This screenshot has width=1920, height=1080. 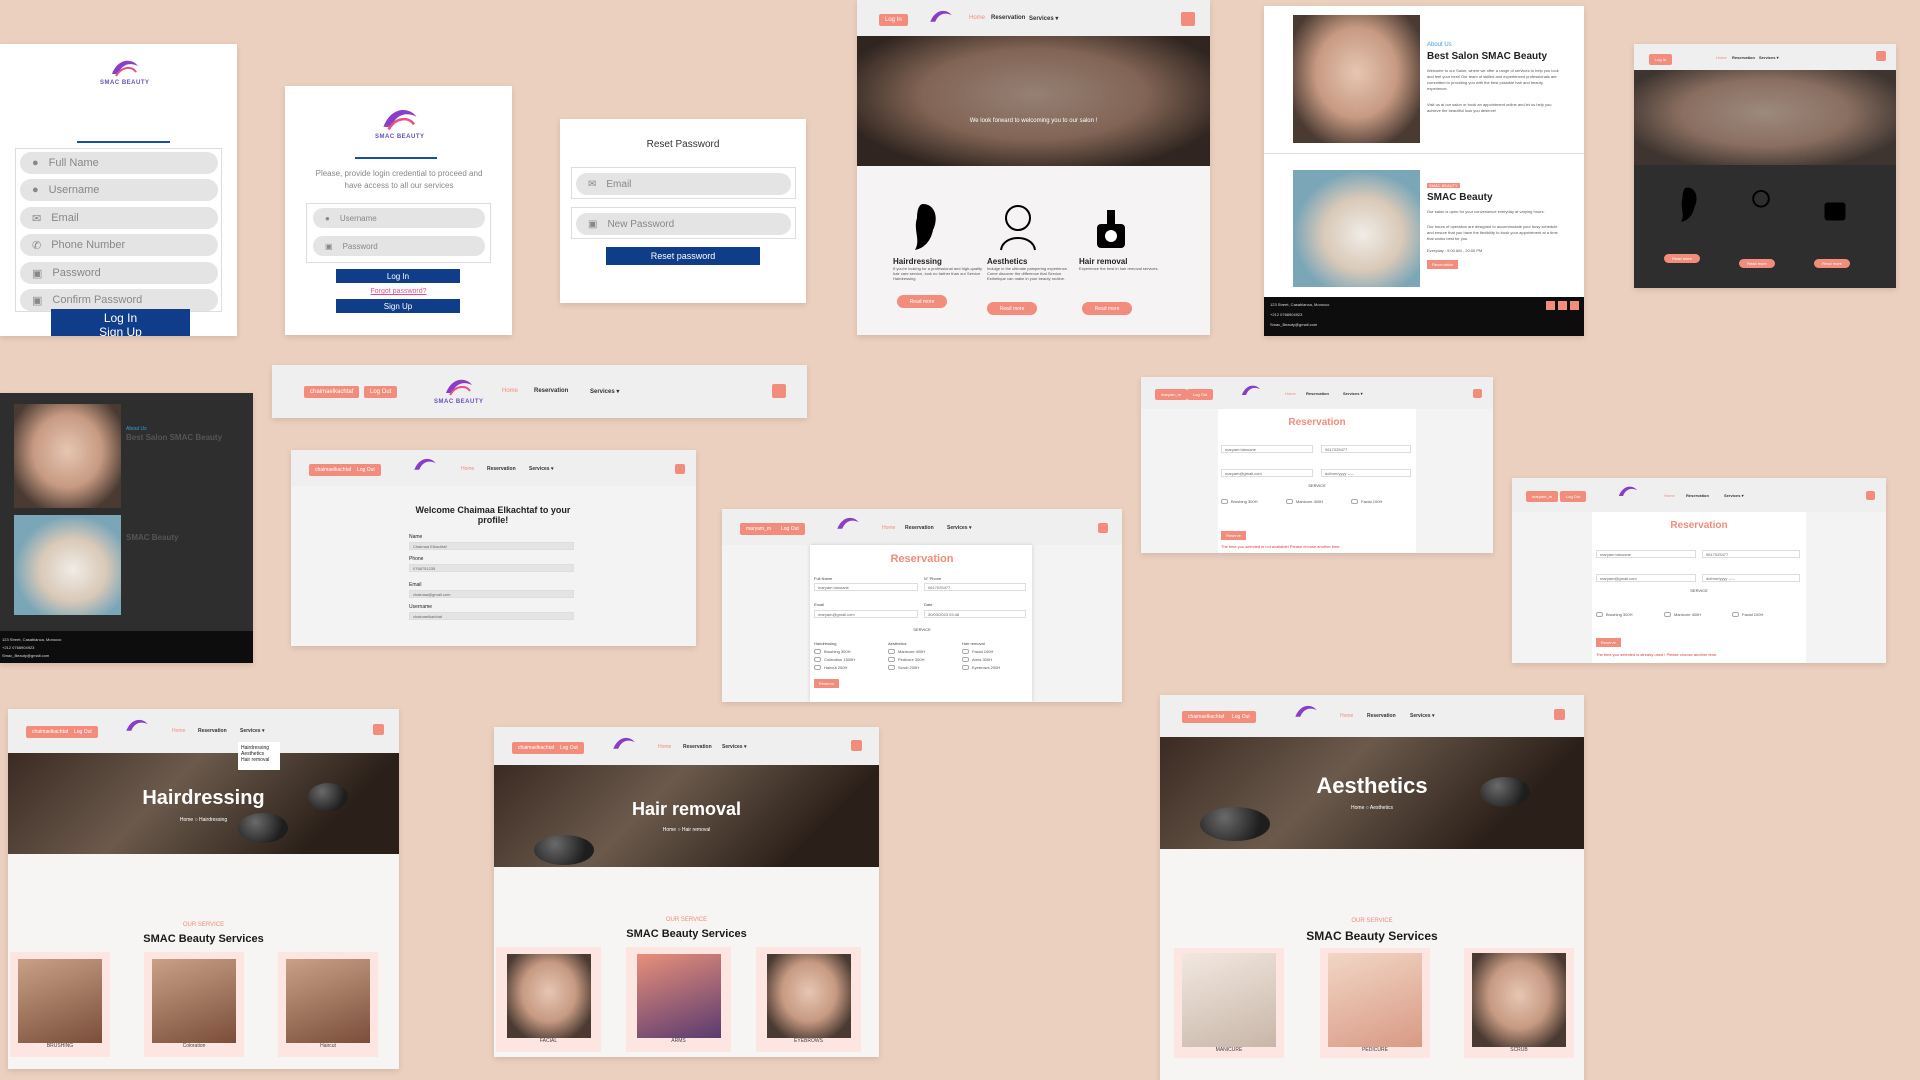 I want to click on dropdown-item: Hair removal, so click(x=259, y=760).